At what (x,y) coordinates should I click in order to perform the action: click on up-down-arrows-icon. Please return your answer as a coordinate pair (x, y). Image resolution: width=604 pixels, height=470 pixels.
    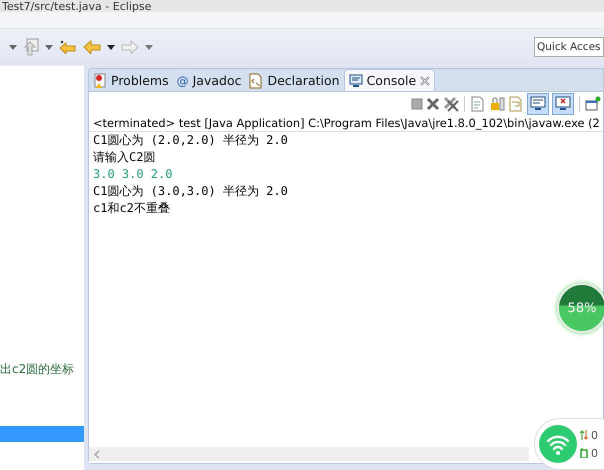
    Looking at the image, I should click on (584, 435).